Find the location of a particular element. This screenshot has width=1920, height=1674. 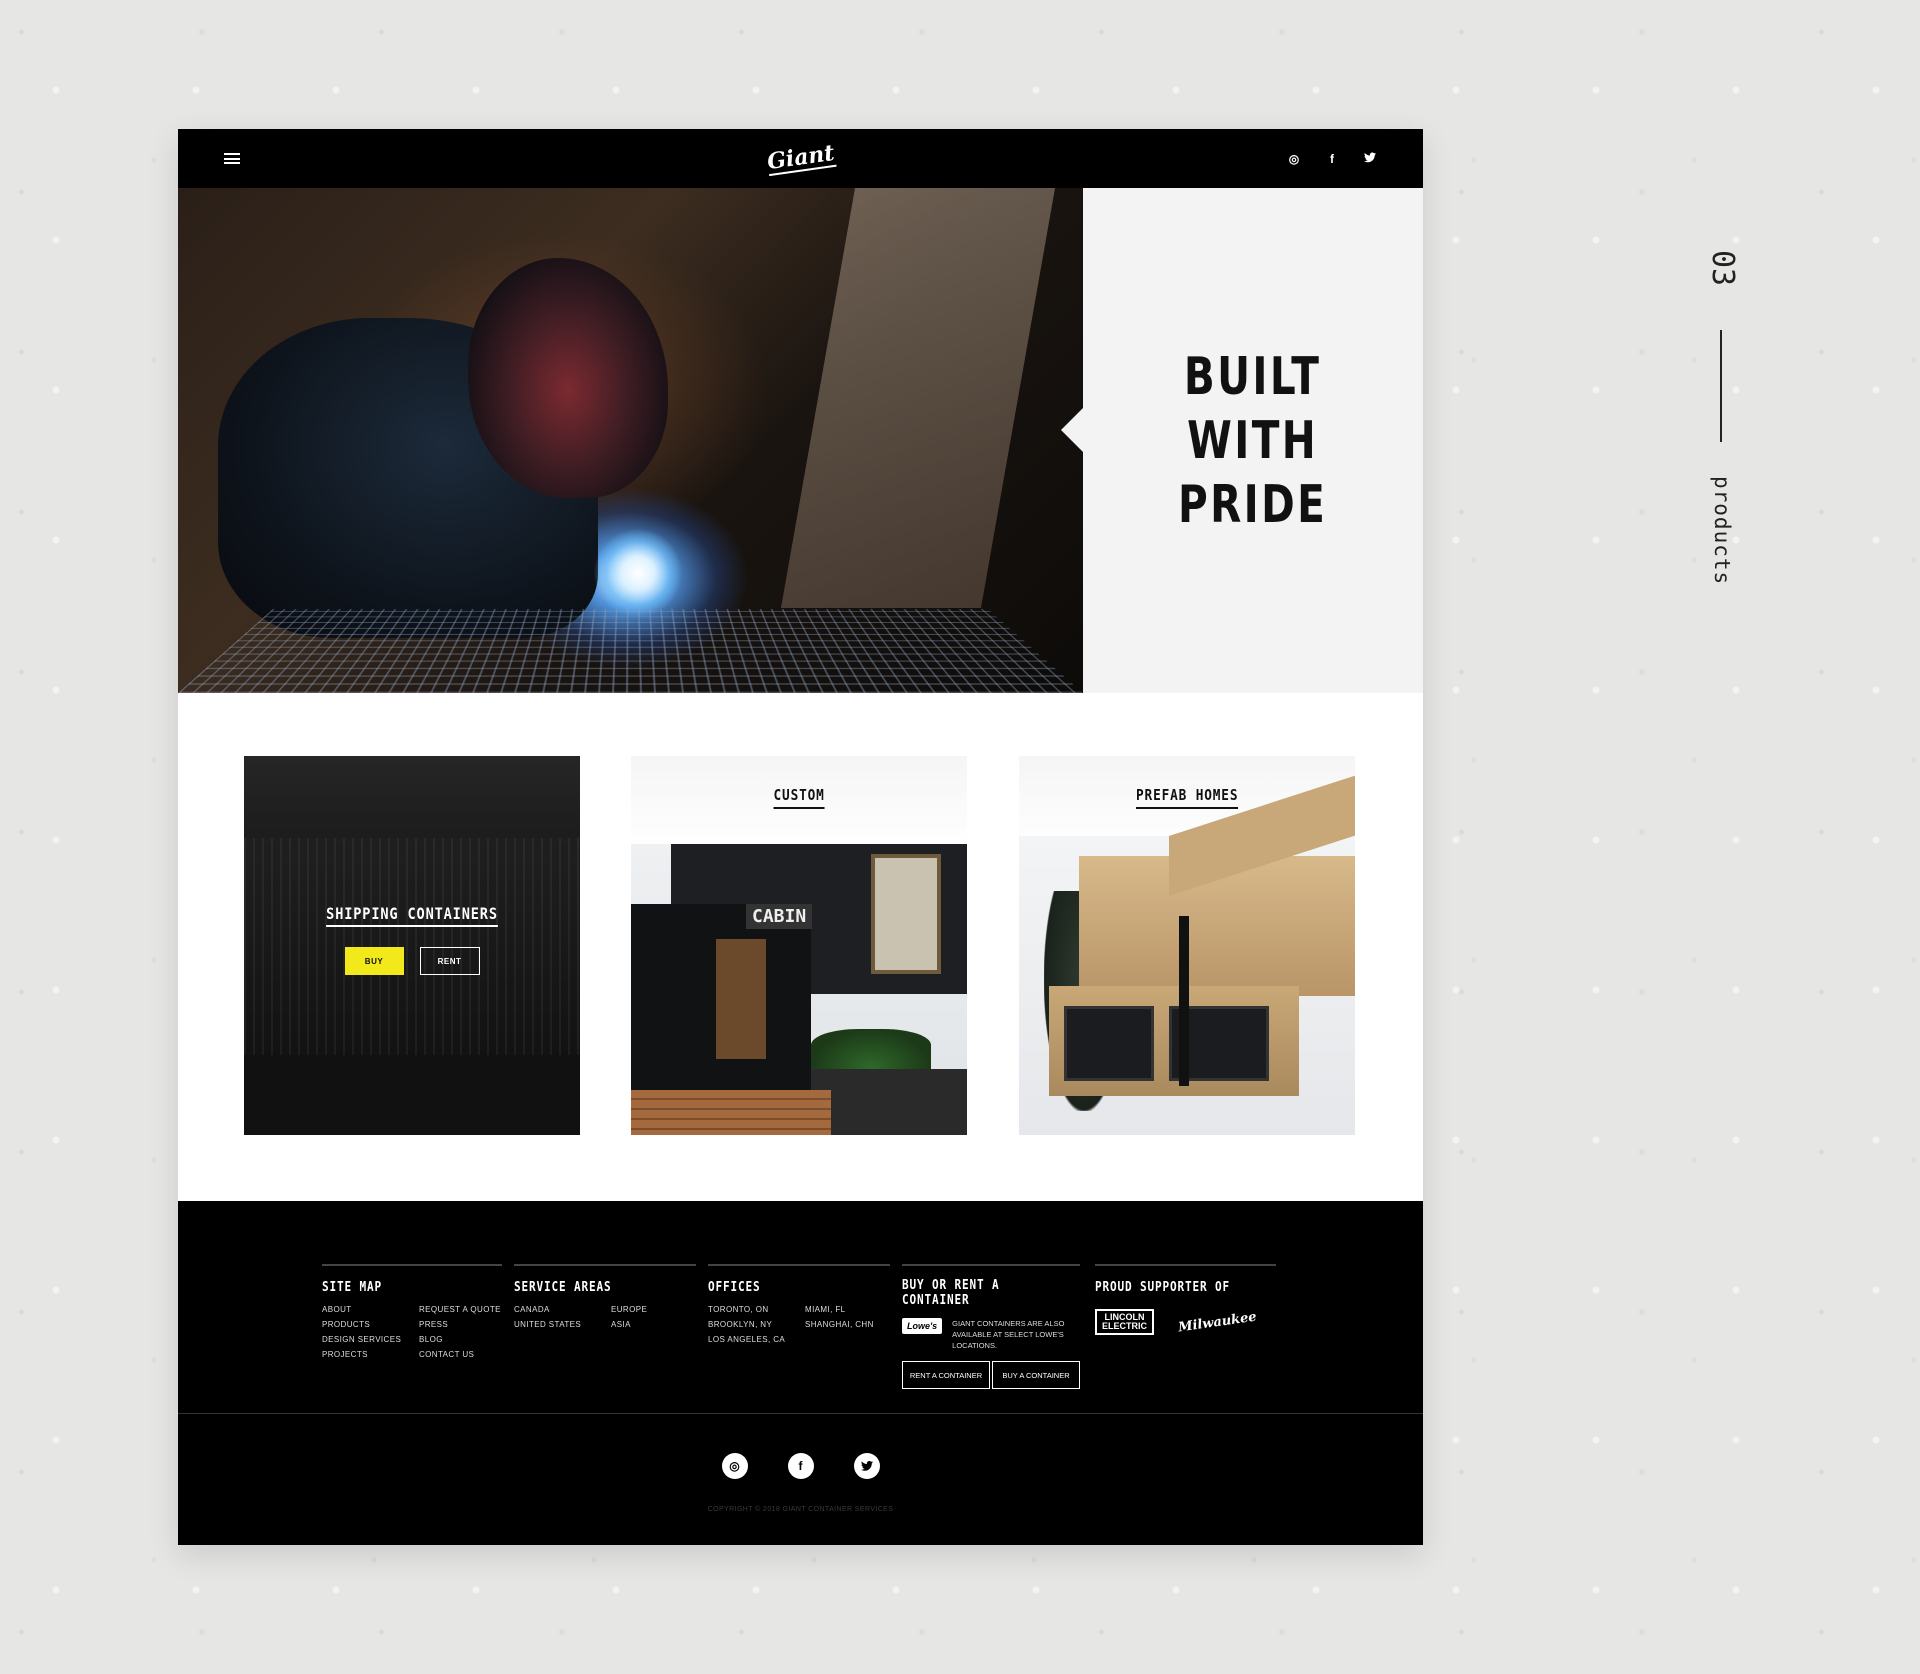

buy-container-button: BUY A CONTAINER is located at coordinates (1036, 1375).